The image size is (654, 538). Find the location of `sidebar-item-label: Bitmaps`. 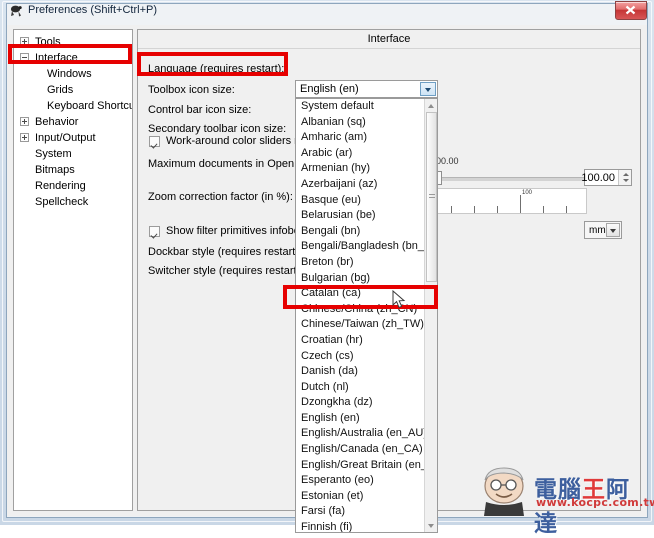

sidebar-item-label: Bitmaps is located at coordinates (55, 170).